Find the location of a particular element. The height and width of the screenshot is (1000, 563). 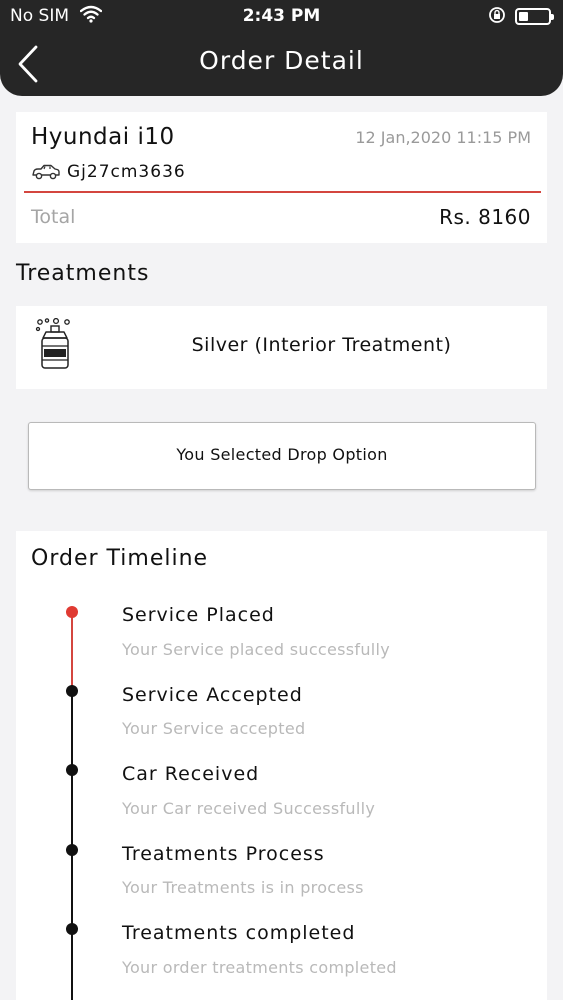

plate-row: Gj27cm3636 is located at coordinates (108, 172).